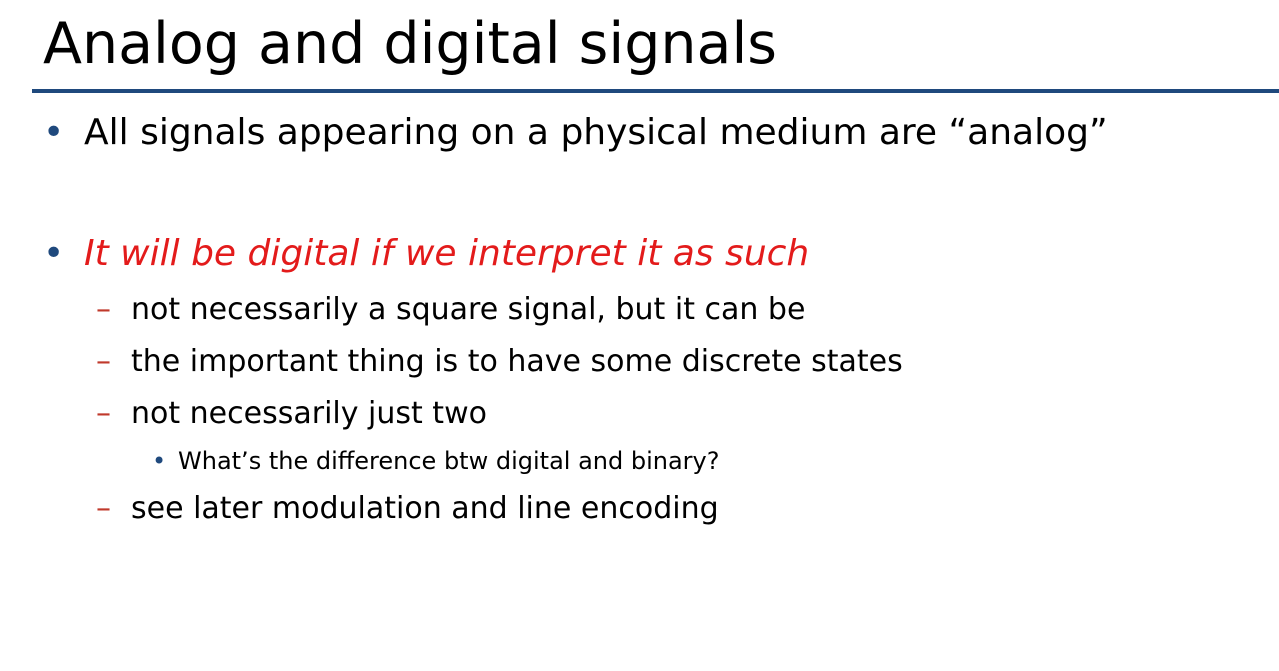  What do you see at coordinates (425, 508) in the screenshot?
I see `sub-bullet-text: see later modulation and line encoding` at bounding box center [425, 508].